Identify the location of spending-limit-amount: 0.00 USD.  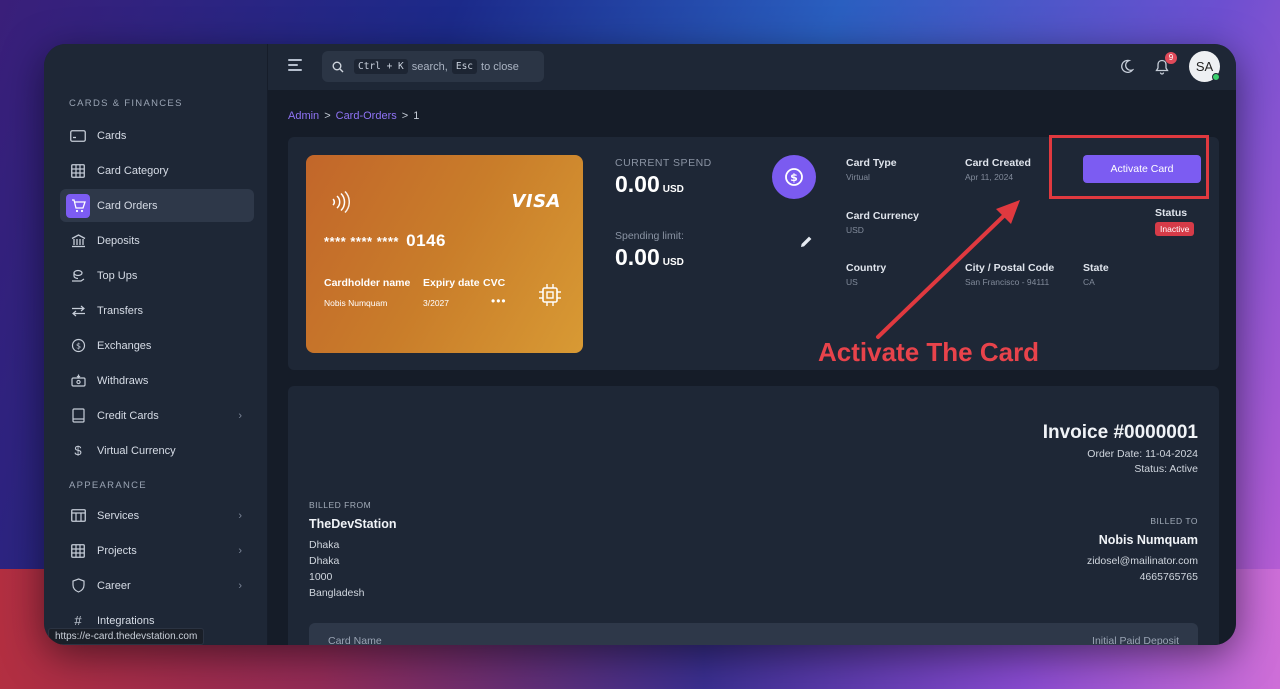
(649, 257).